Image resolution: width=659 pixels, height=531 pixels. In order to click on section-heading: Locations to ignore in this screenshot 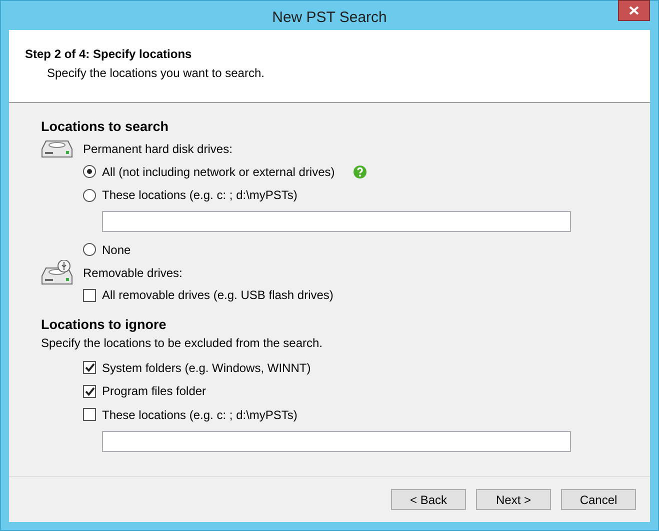, I will do `click(104, 324)`.